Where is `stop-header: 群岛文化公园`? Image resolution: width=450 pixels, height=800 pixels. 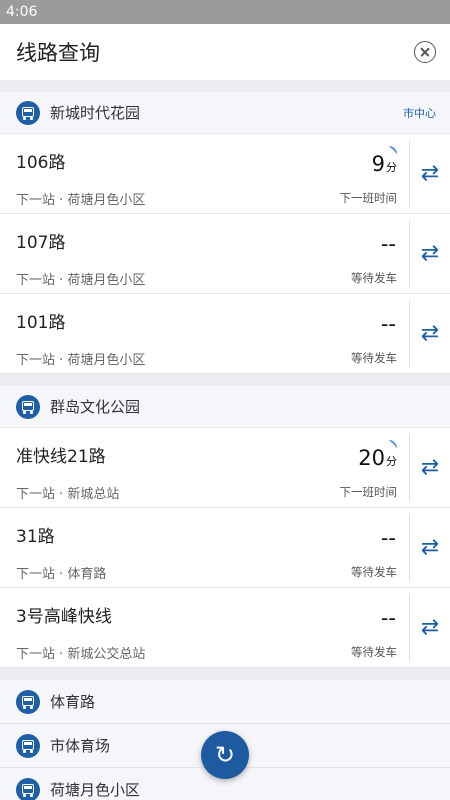
stop-header: 群岛文化公园 is located at coordinates (225, 407).